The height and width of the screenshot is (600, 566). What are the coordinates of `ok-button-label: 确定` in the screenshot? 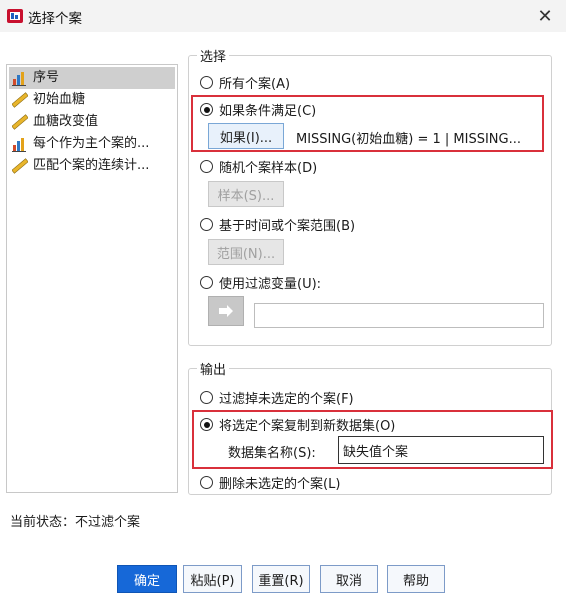 It's located at (146, 581).